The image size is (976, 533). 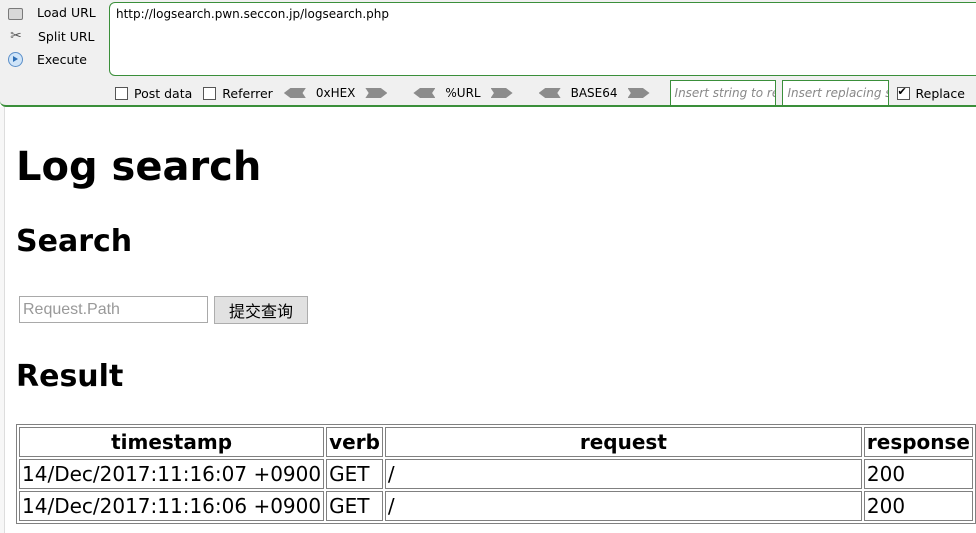 I want to click on url-encoding-label: %URL, so click(x=463, y=93).